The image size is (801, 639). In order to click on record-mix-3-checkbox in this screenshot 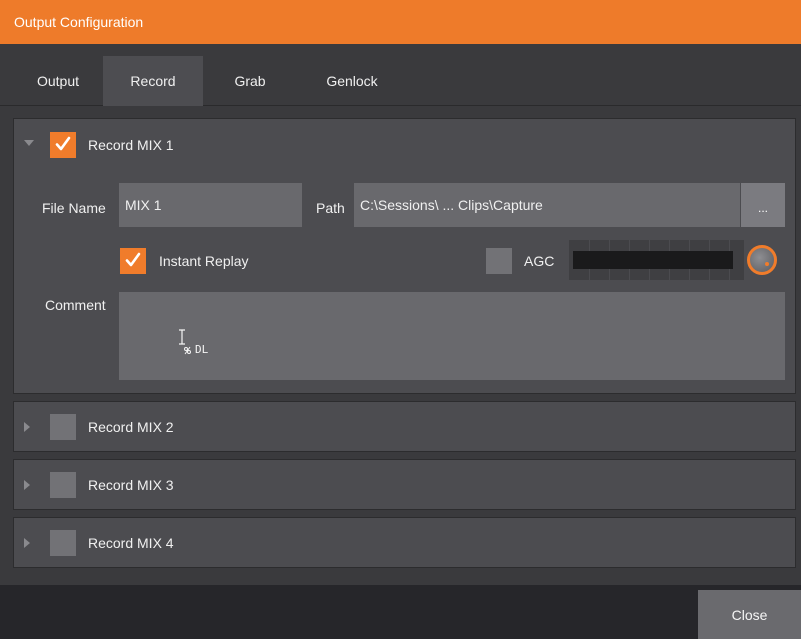, I will do `click(63, 485)`.